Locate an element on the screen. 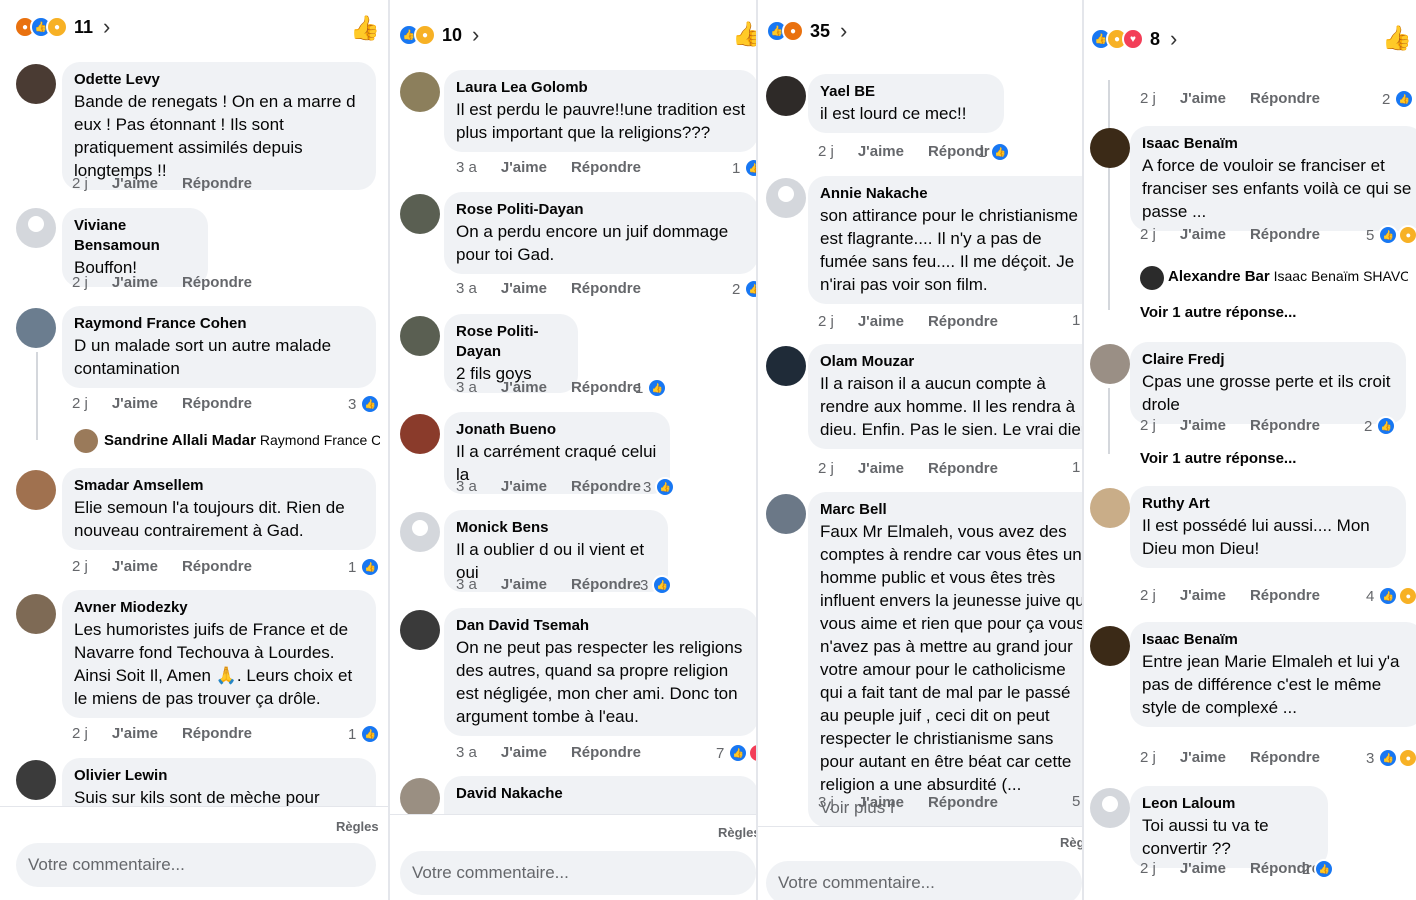 Image resolution: width=1416 pixels, height=900 pixels. comment-author: Annie Nakache is located at coordinates (951, 194).